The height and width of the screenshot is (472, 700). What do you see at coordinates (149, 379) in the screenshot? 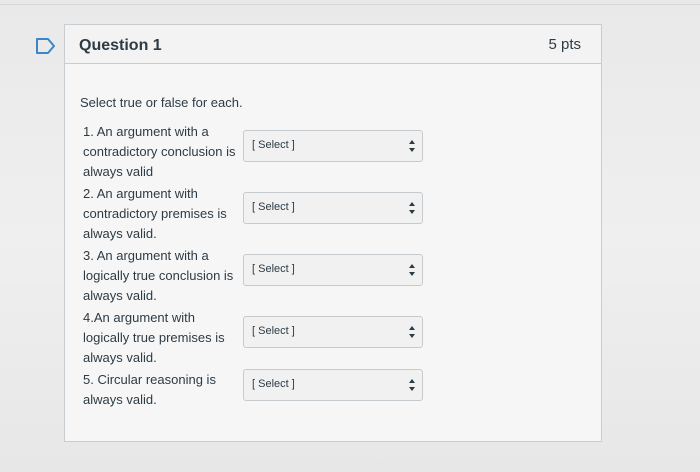
I see `statement-line: 5. Circular reasoning is` at bounding box center [149, 379].